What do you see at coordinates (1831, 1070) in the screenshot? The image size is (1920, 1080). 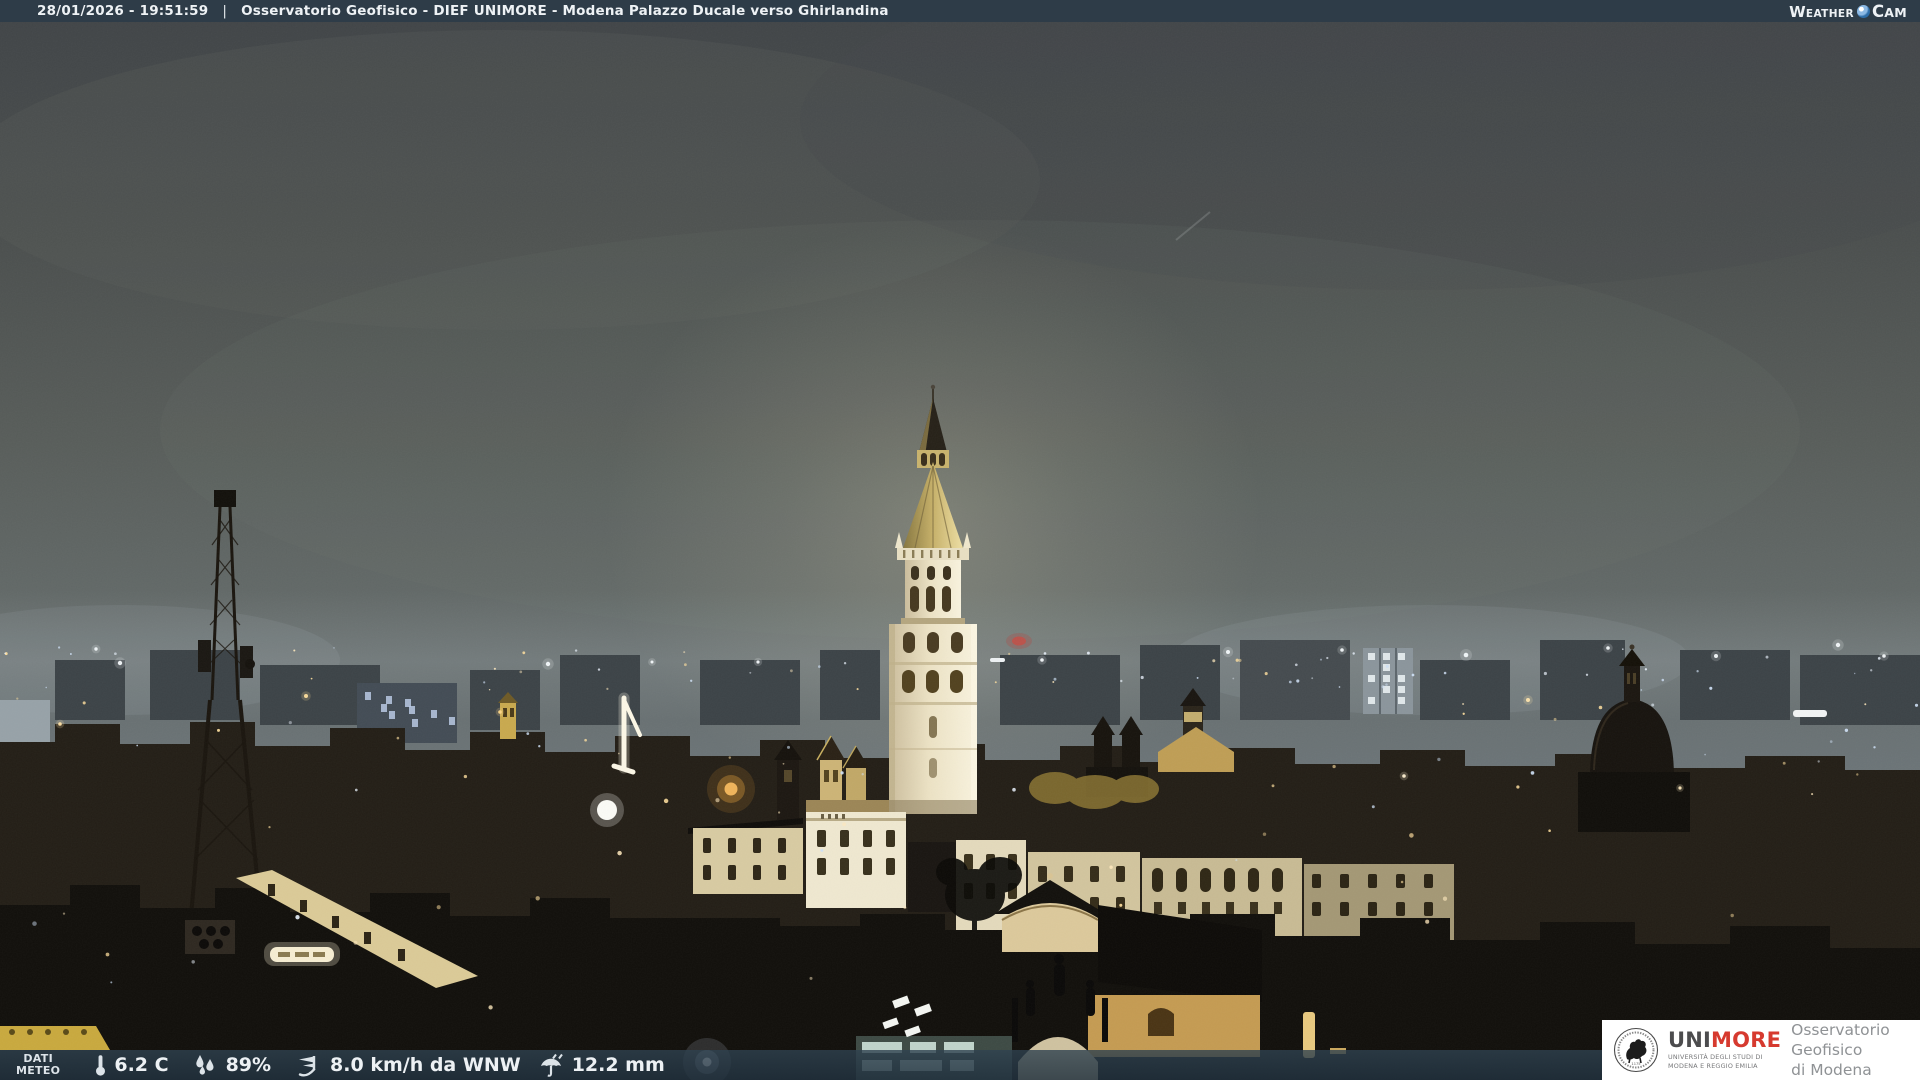 I see `observatory-line2: di Modena` at bounding box center [1831, 1070].